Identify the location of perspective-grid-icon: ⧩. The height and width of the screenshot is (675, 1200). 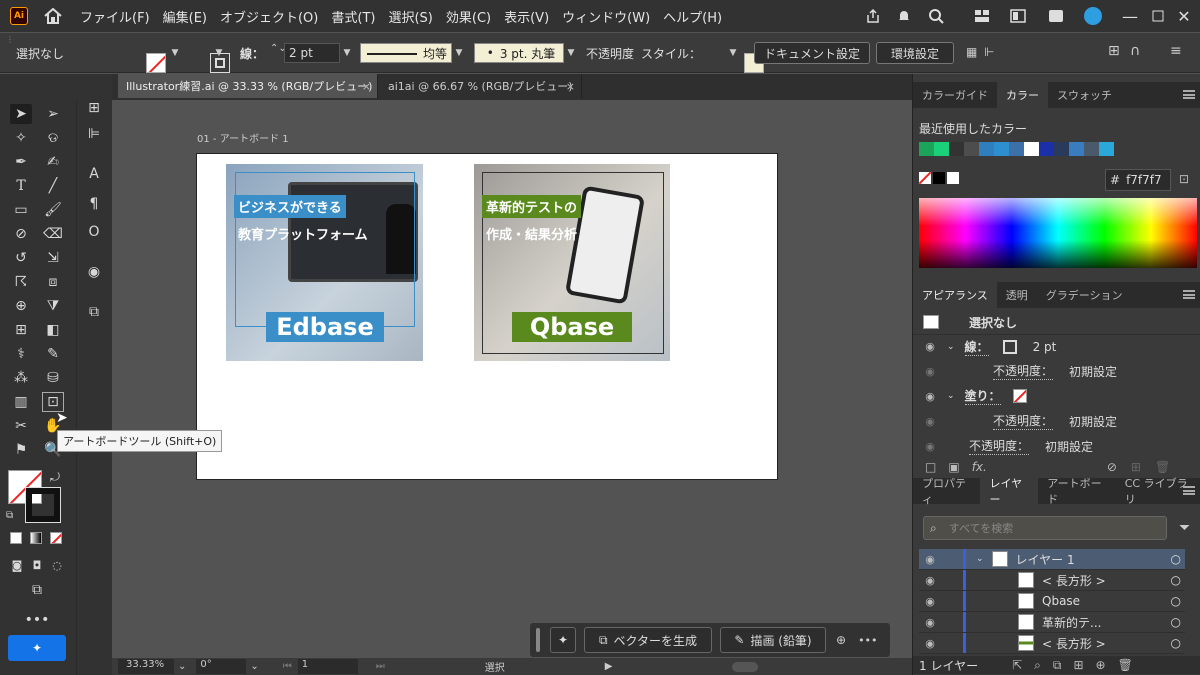
(53, 306).